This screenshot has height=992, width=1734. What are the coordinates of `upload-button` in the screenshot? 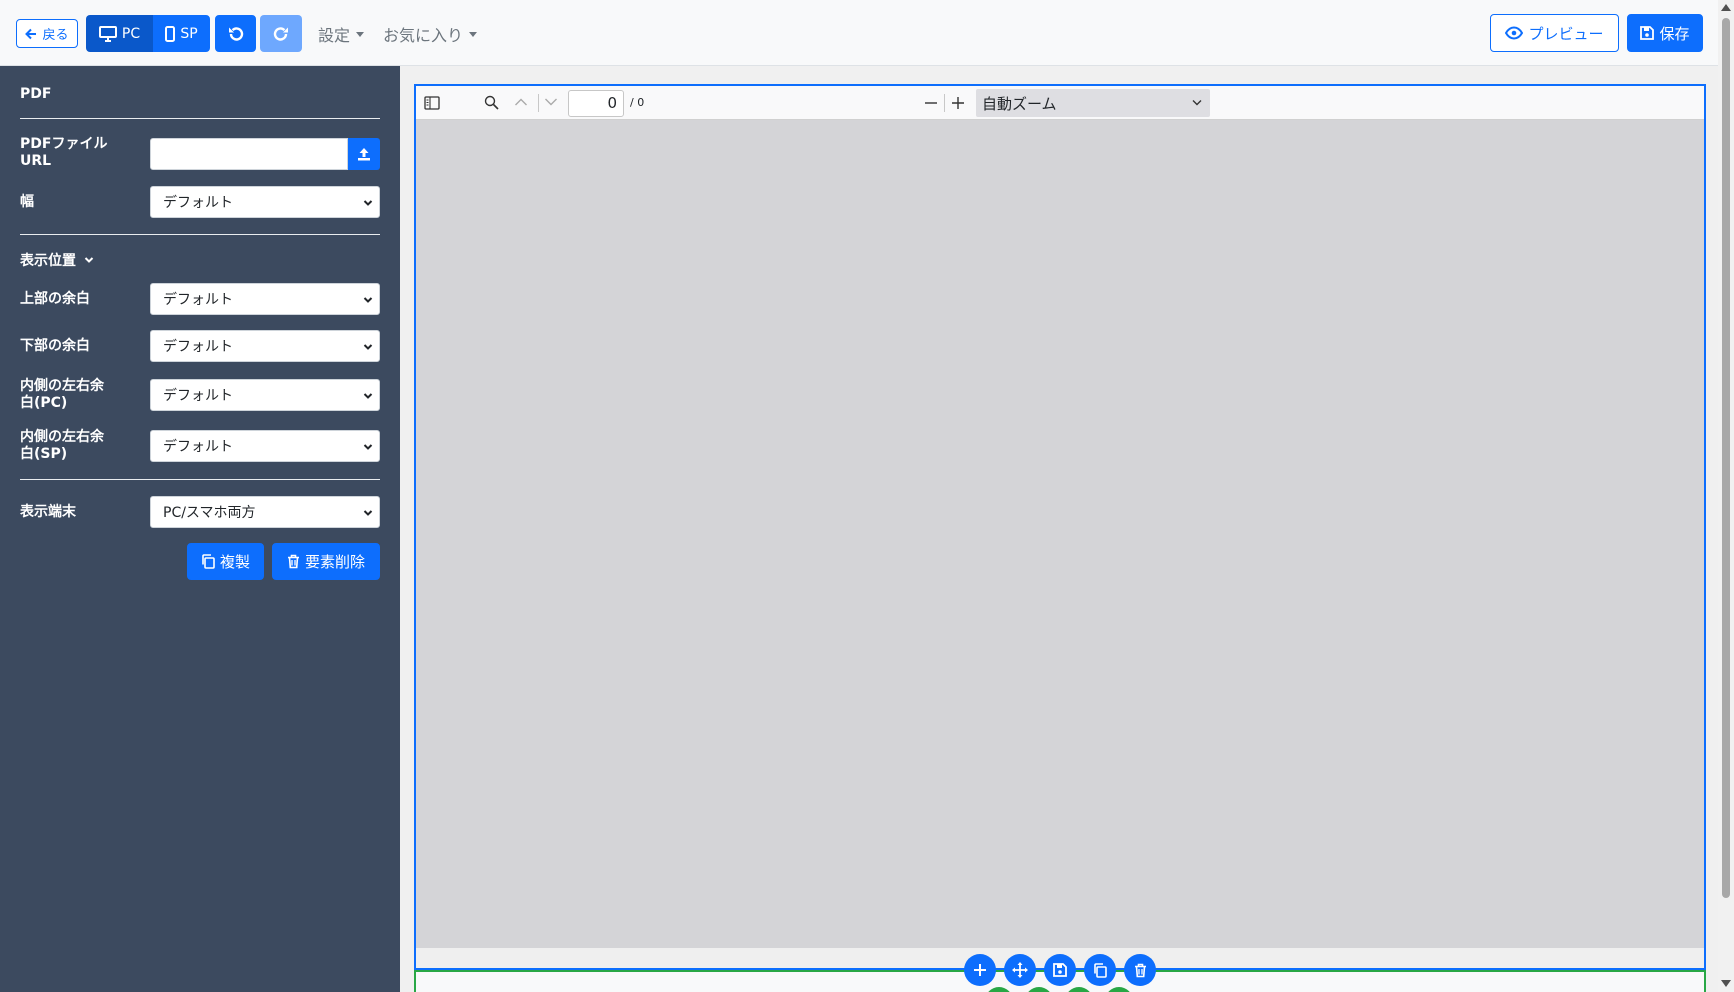 It's located at (364, 154).